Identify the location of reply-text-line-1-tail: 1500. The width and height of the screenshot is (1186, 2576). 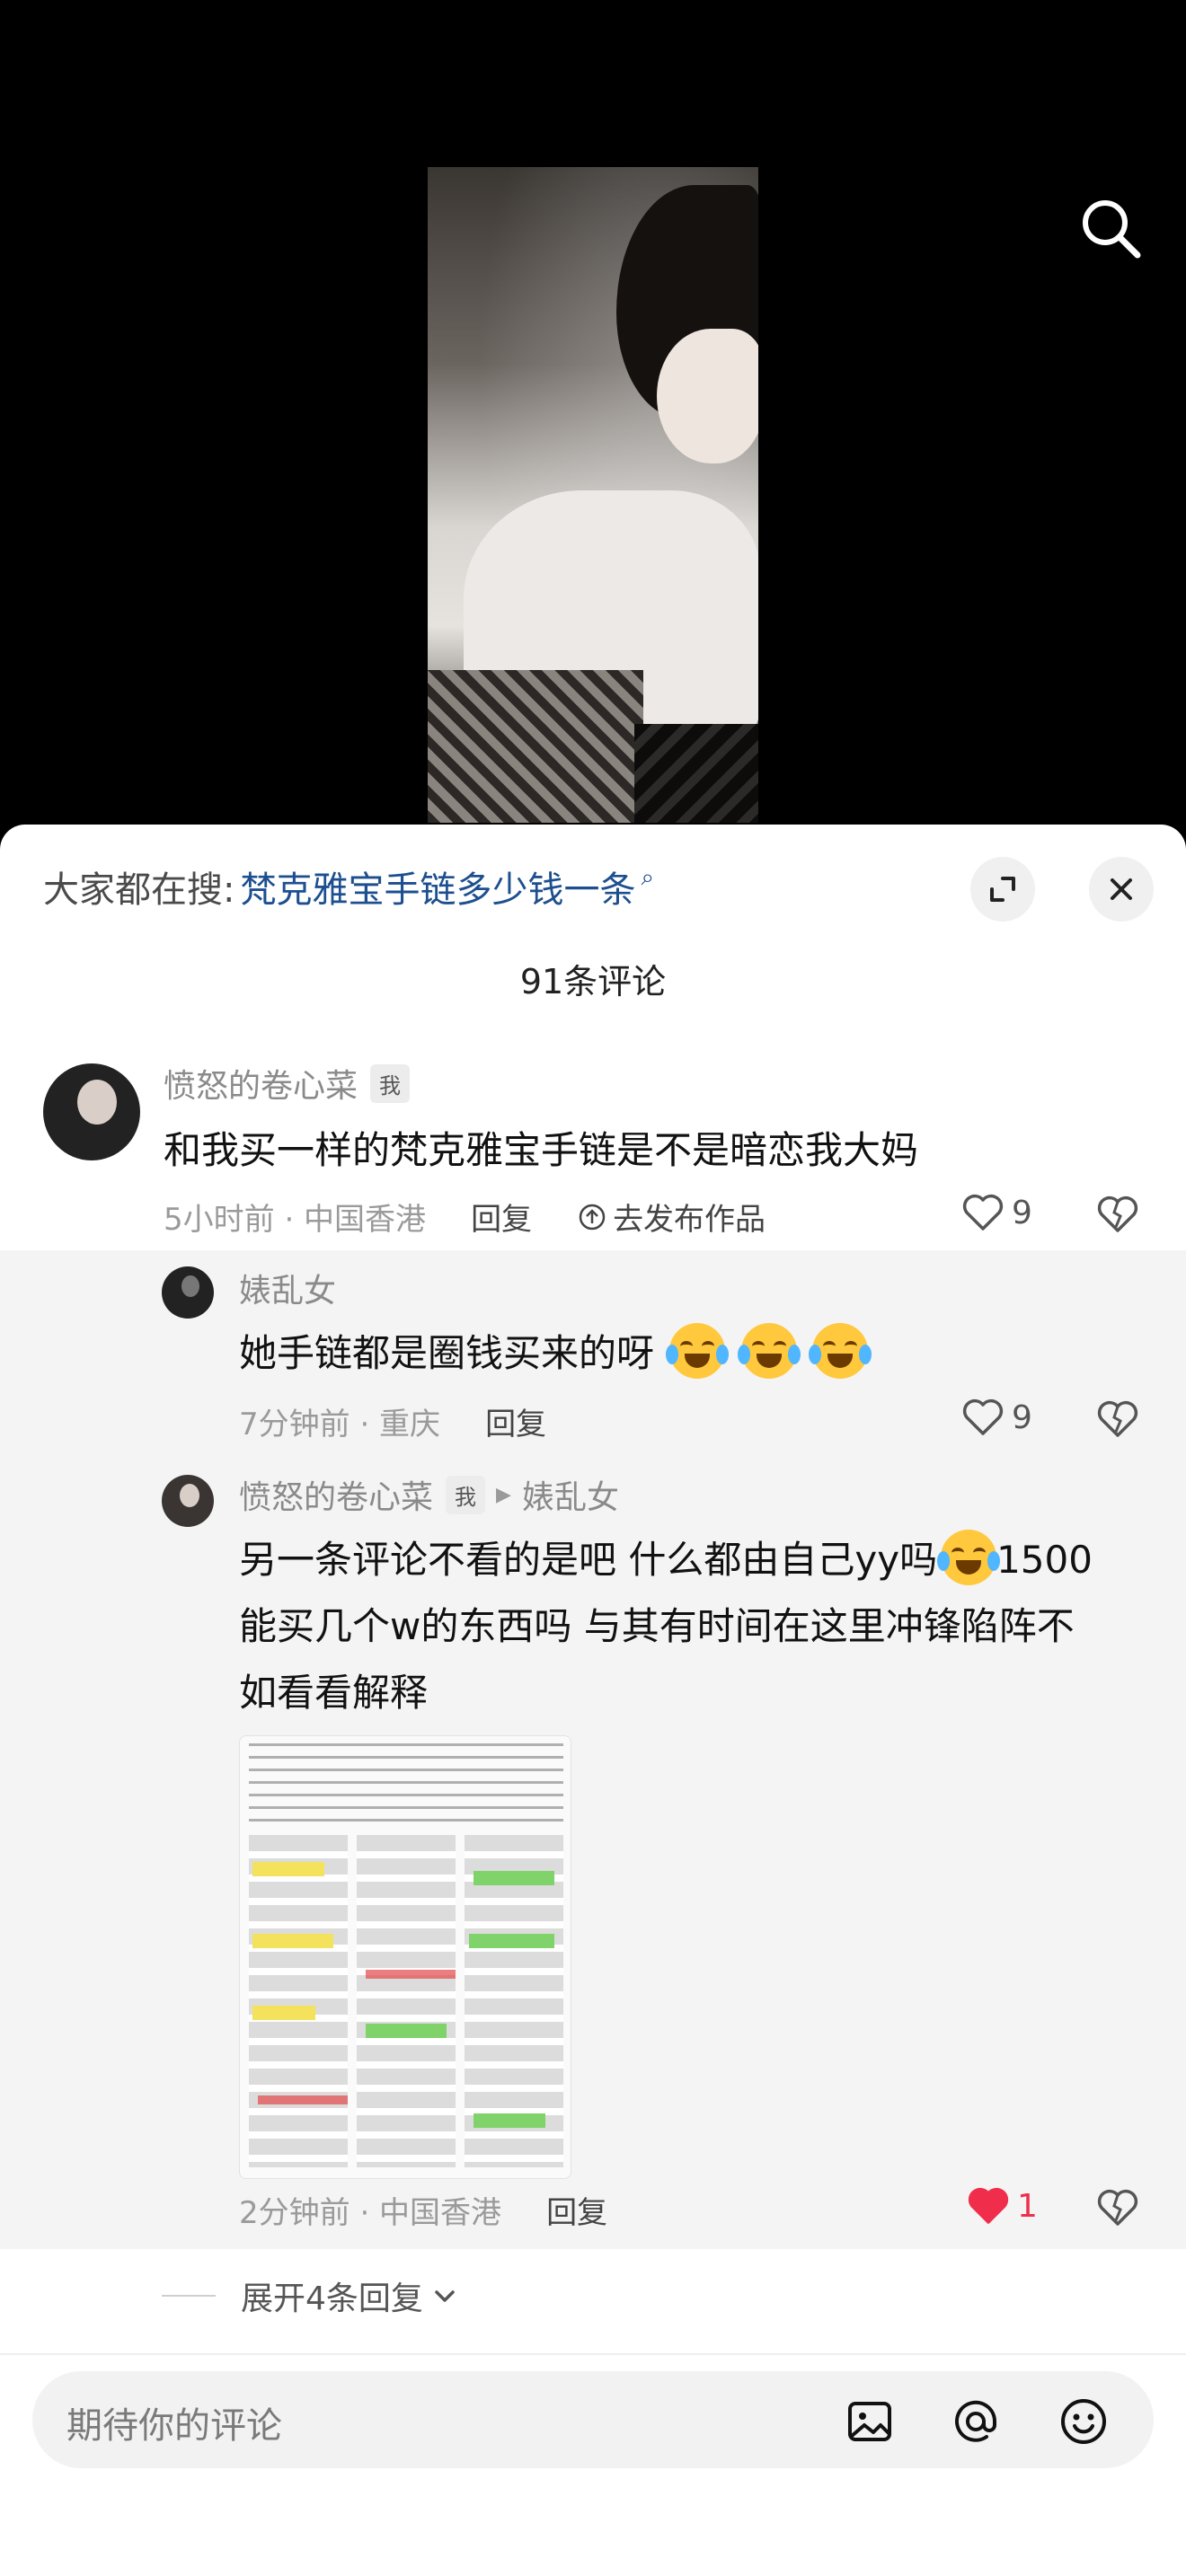
(1044, 1560).